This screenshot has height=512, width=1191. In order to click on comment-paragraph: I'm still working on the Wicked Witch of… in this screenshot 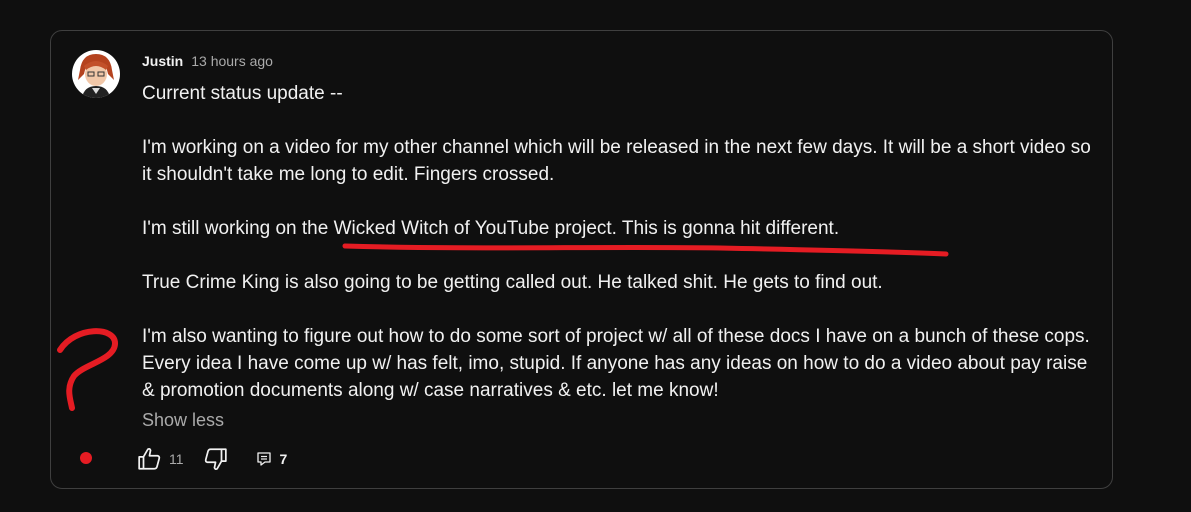, I will do `click(491, 228)`.